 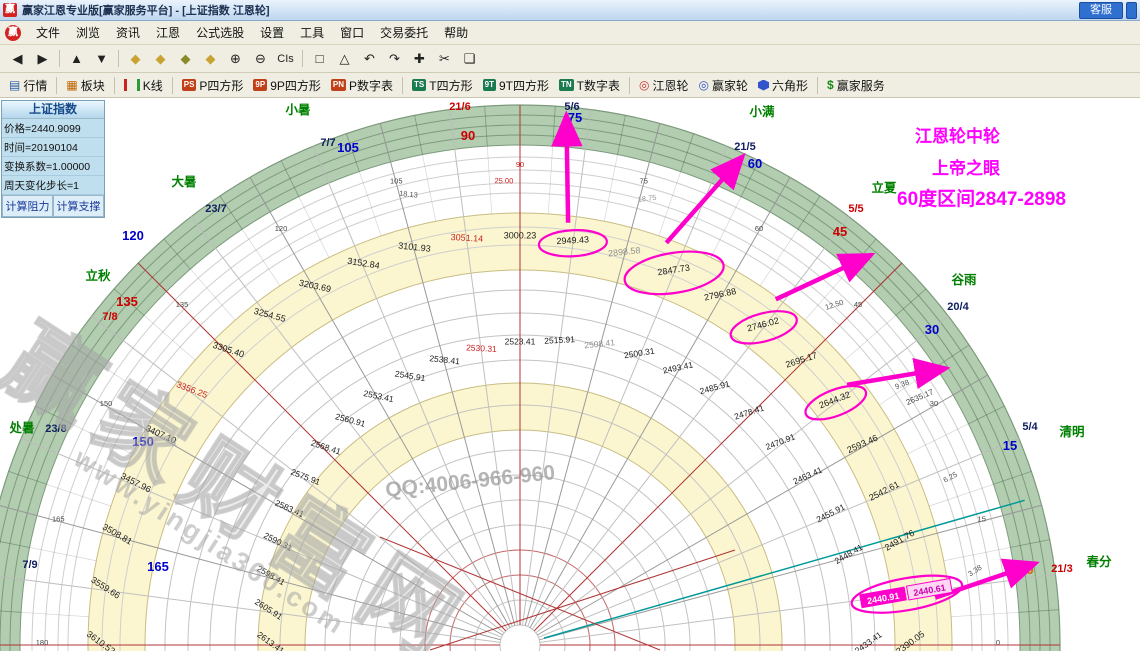 What do you see at coordinates (858, 304) in the screenshot?
I see `wheel-degree-tick: 45` at bounding box center [858, 304].